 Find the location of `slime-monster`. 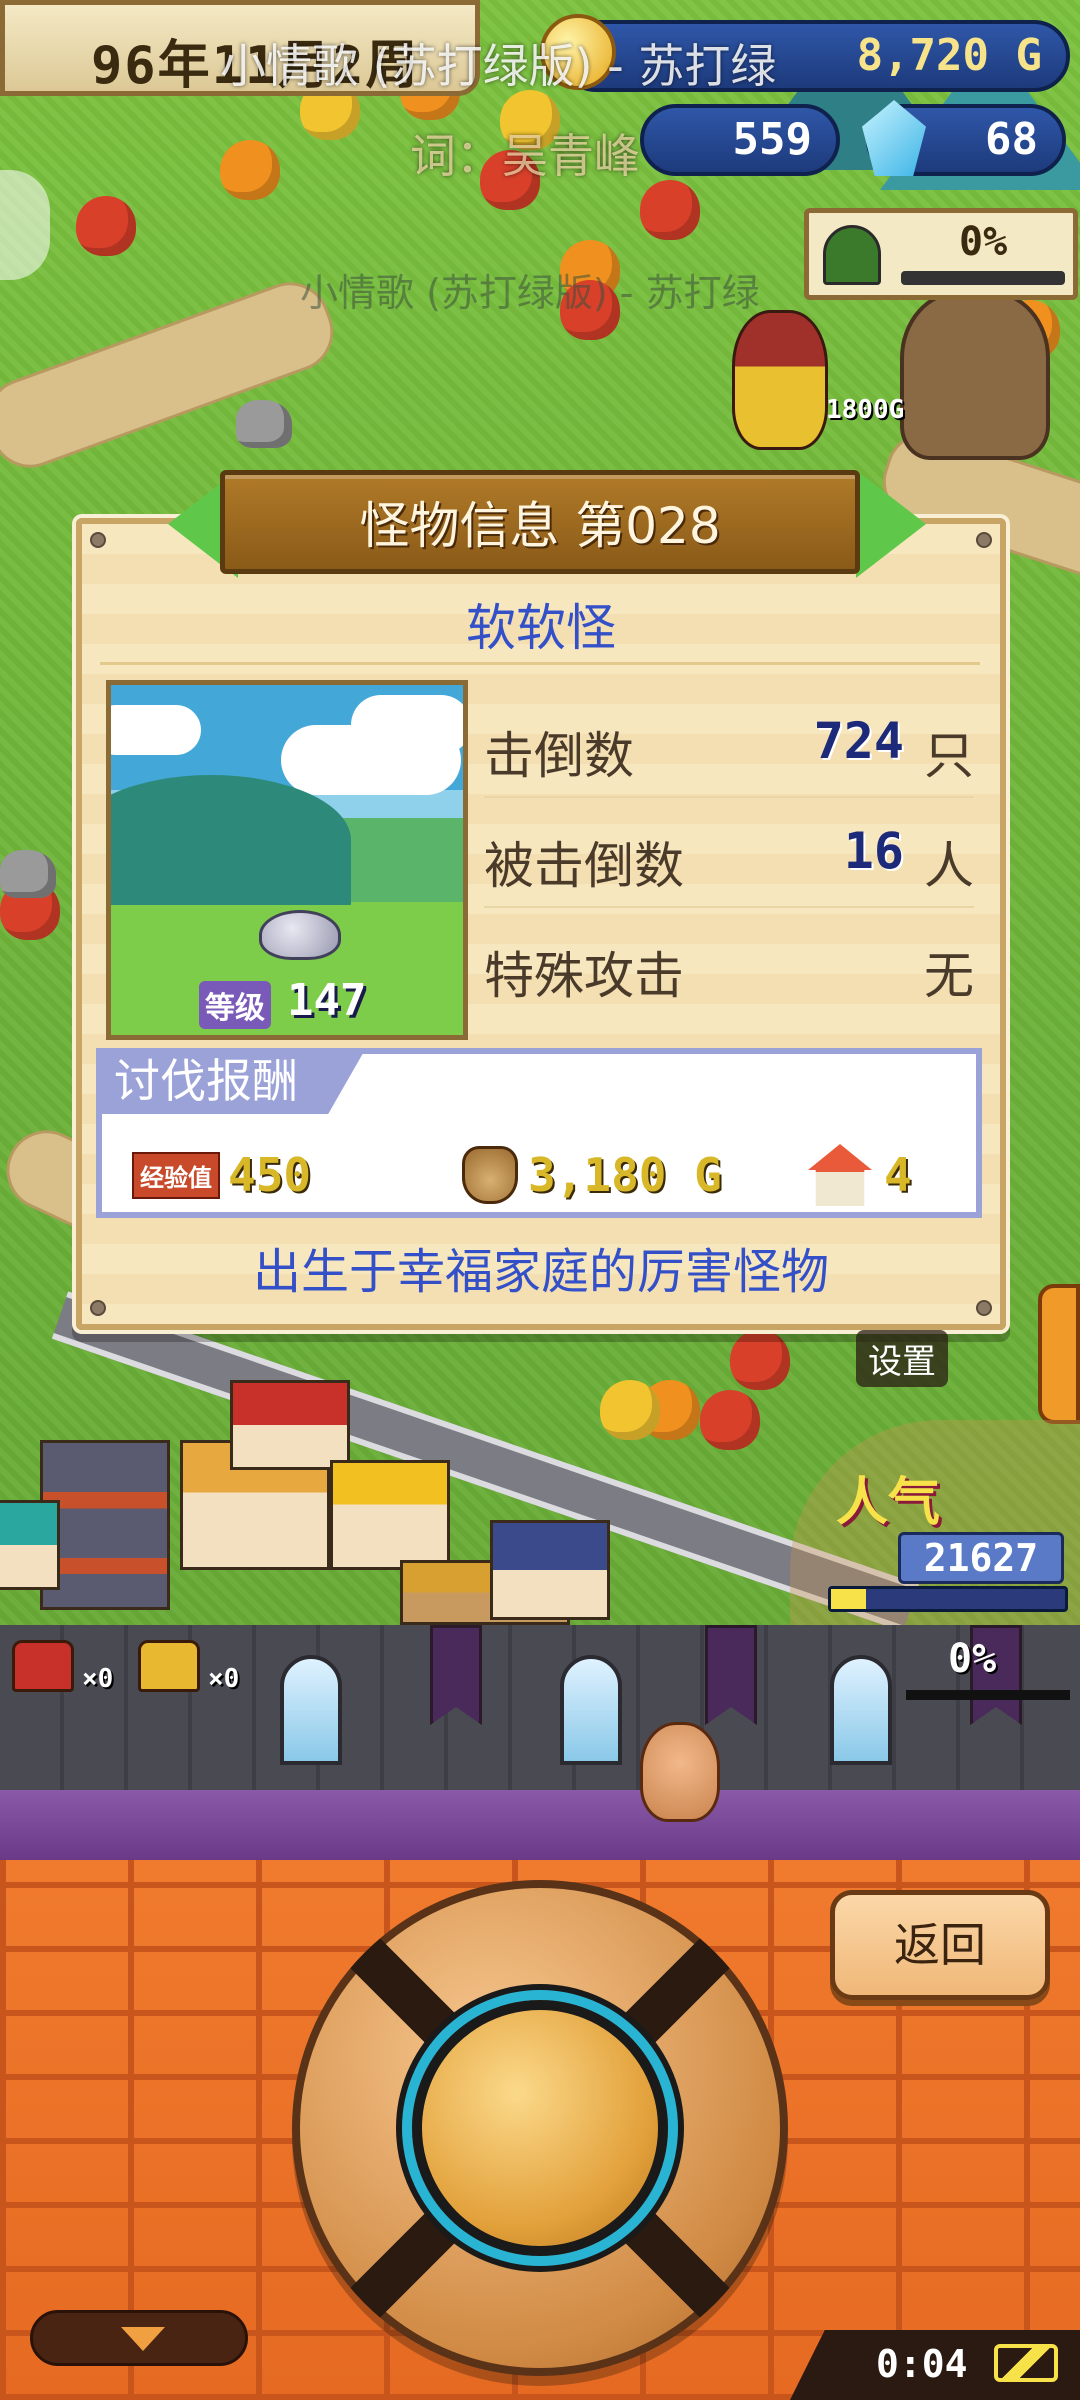

slime-monster is located at coordinates (300, 935).